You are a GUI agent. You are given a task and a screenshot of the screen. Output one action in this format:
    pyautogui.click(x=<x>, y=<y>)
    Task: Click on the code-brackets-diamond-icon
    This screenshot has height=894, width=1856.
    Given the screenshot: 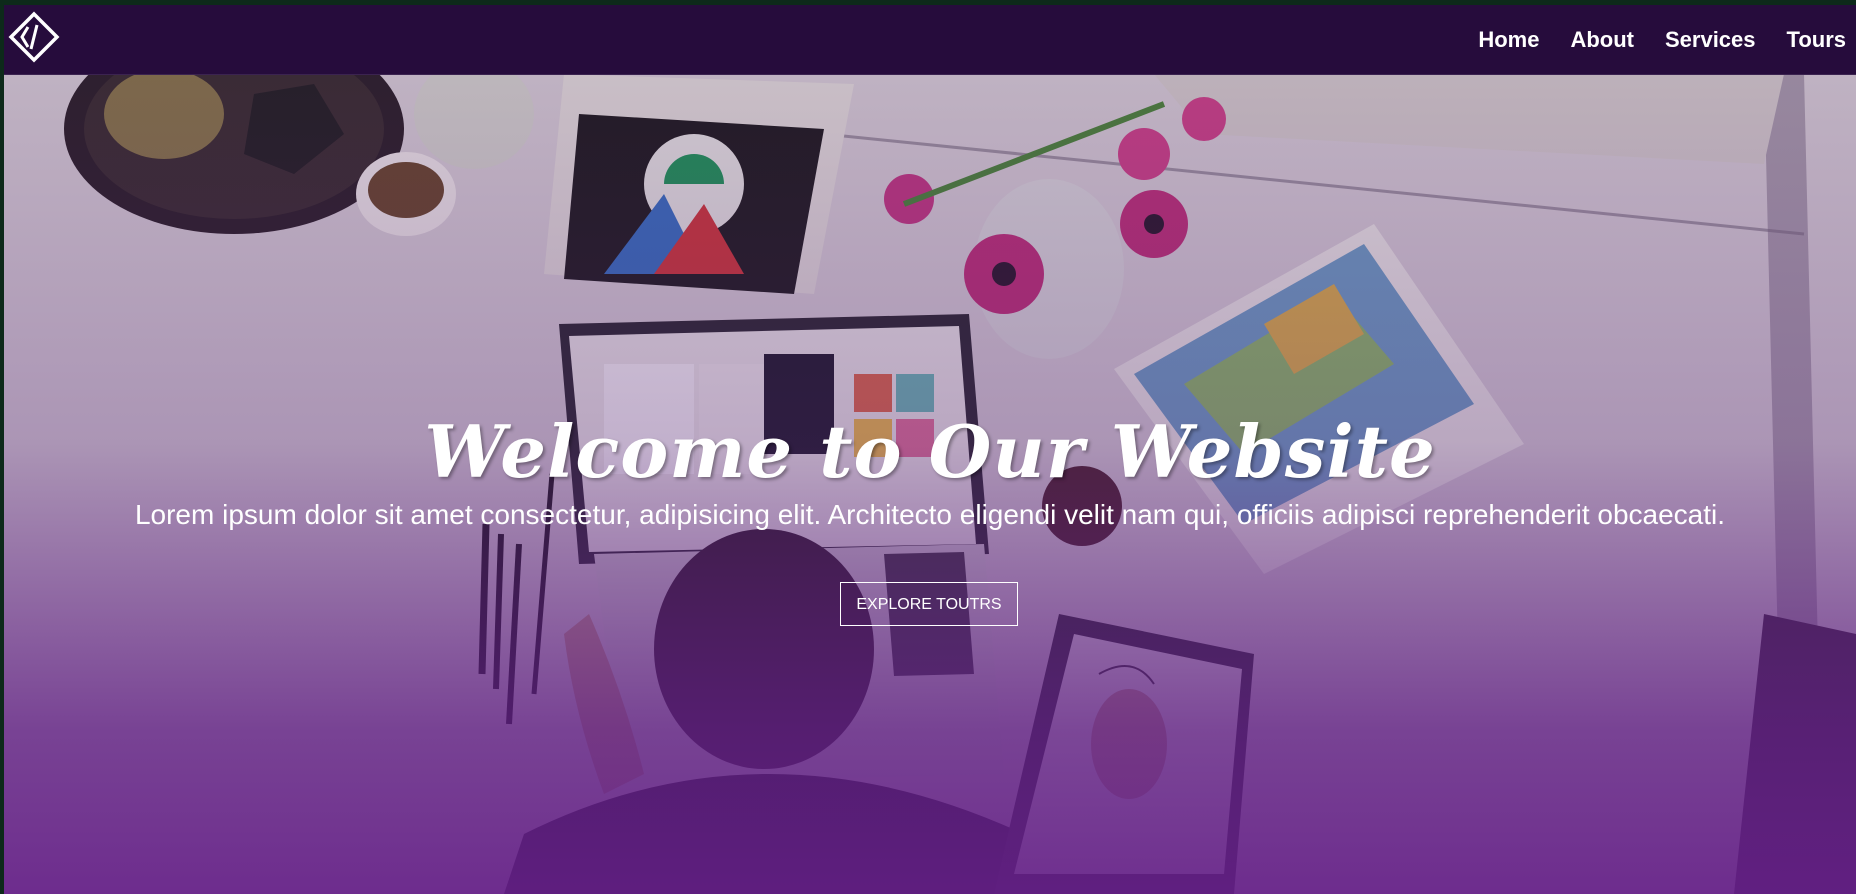 What is the action you would take?
    pyautogui.click(x=34, y=37)
    